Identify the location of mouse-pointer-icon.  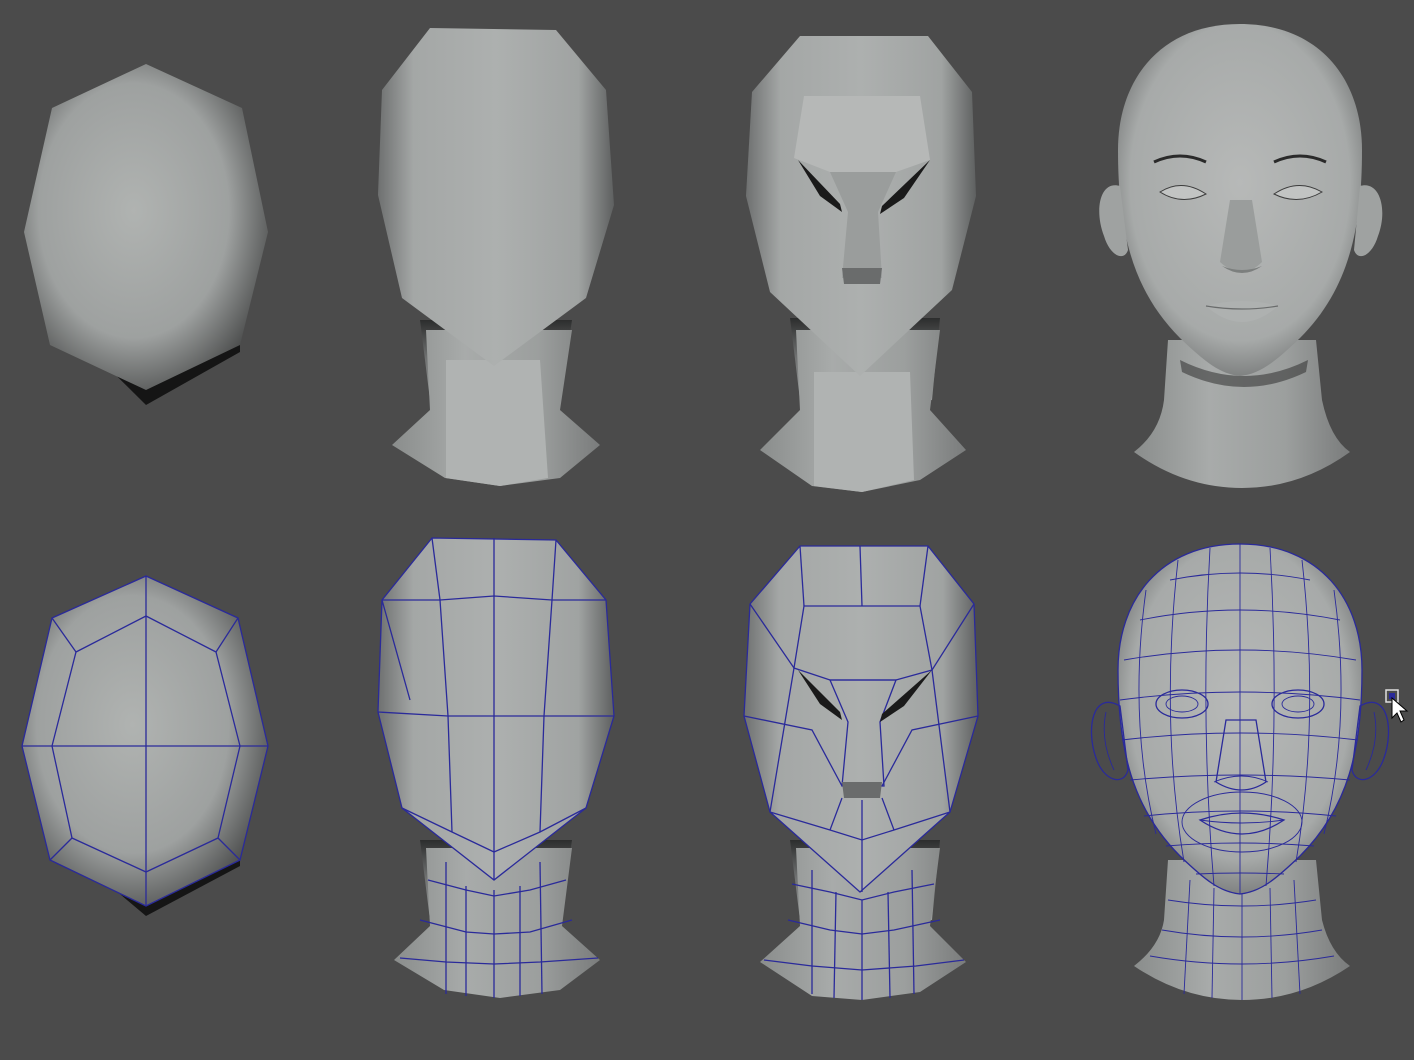
(1400, 709).